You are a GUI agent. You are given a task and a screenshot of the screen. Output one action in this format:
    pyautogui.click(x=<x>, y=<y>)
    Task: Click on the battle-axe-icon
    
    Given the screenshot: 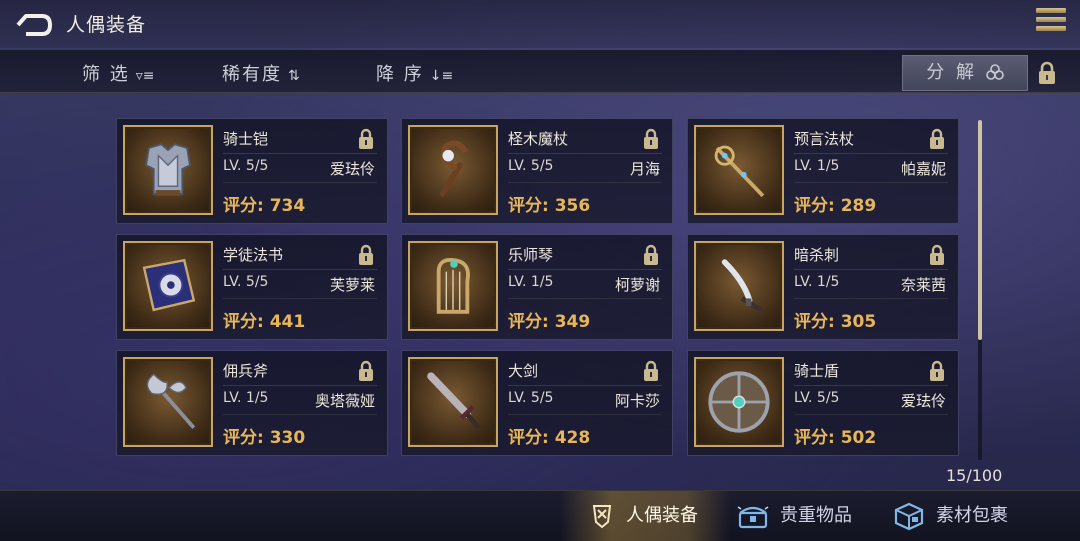 What is the action you would take?
    pyautogui.click(x=171, y=401)
    